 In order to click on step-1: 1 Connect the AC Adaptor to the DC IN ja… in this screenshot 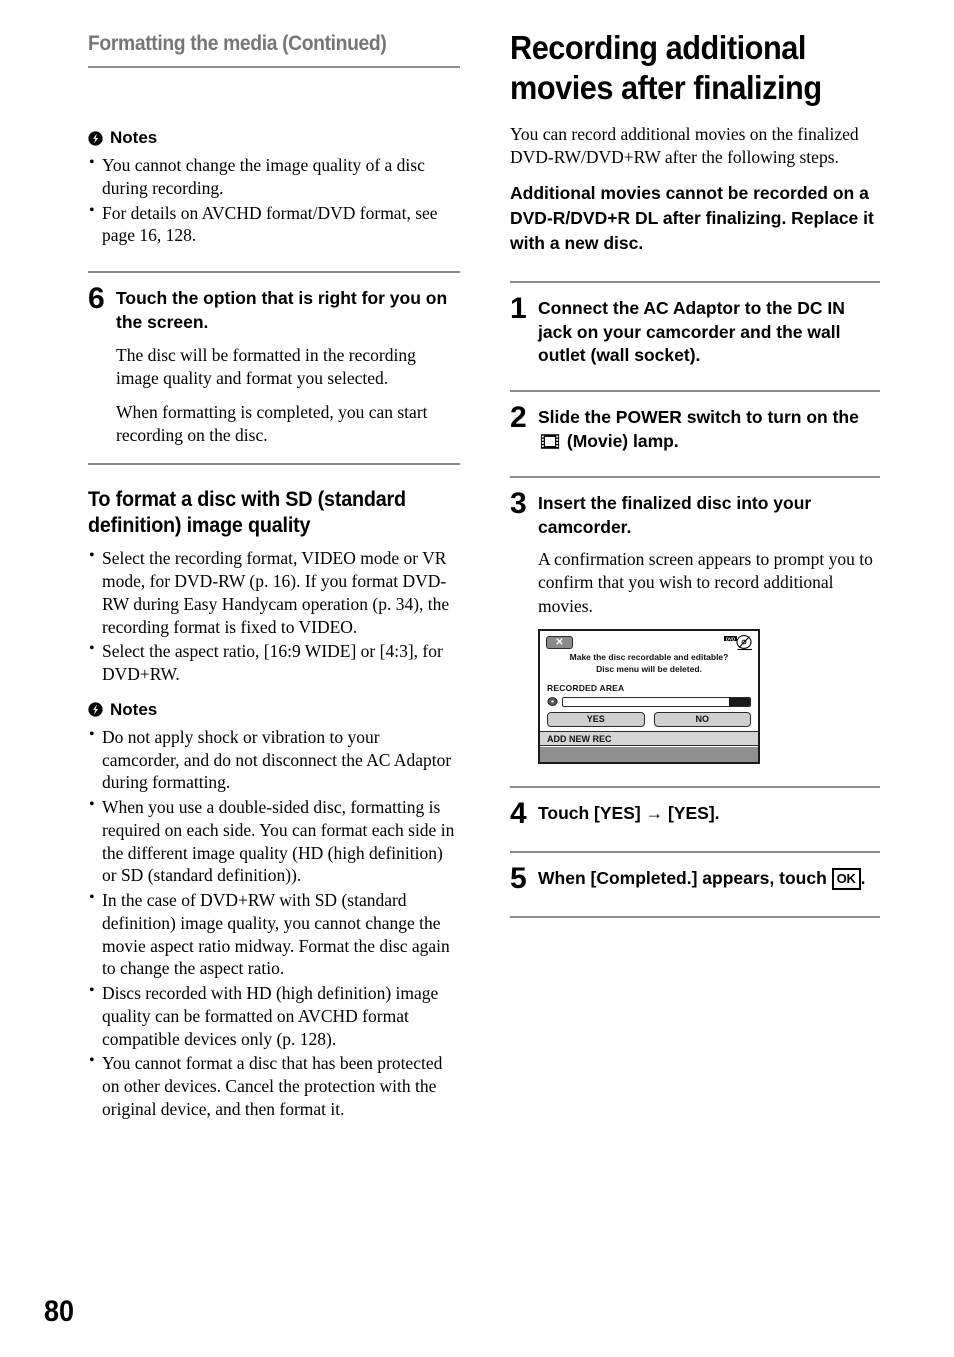, I will do `click(695, 325)`.